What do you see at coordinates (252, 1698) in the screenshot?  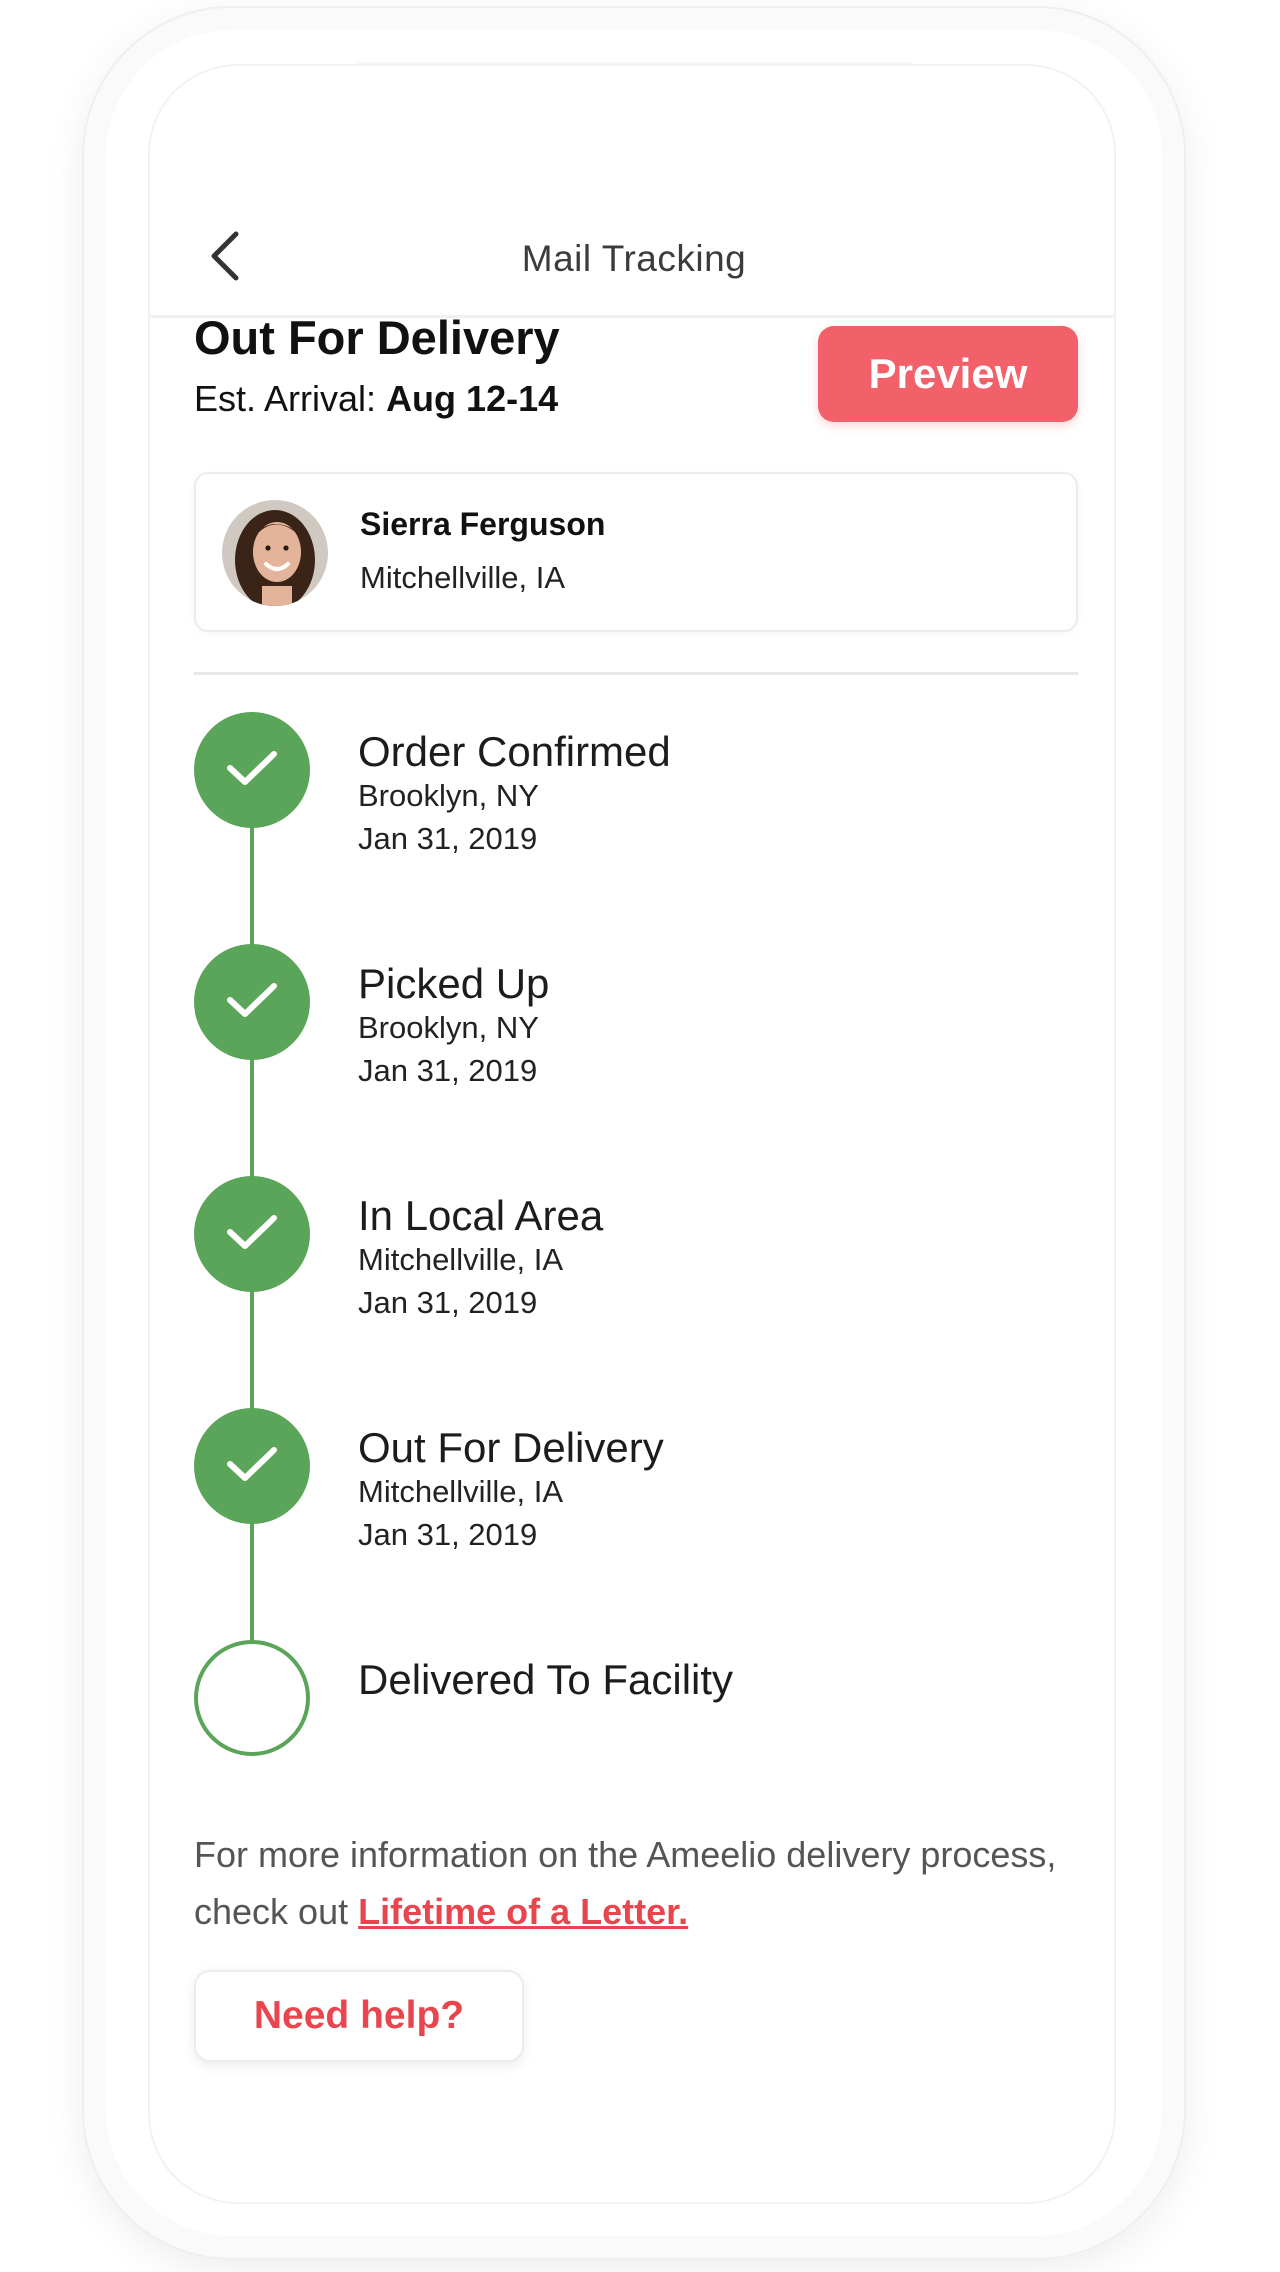 I see `step-pending-indicator` at bounding box center [252, 1698].